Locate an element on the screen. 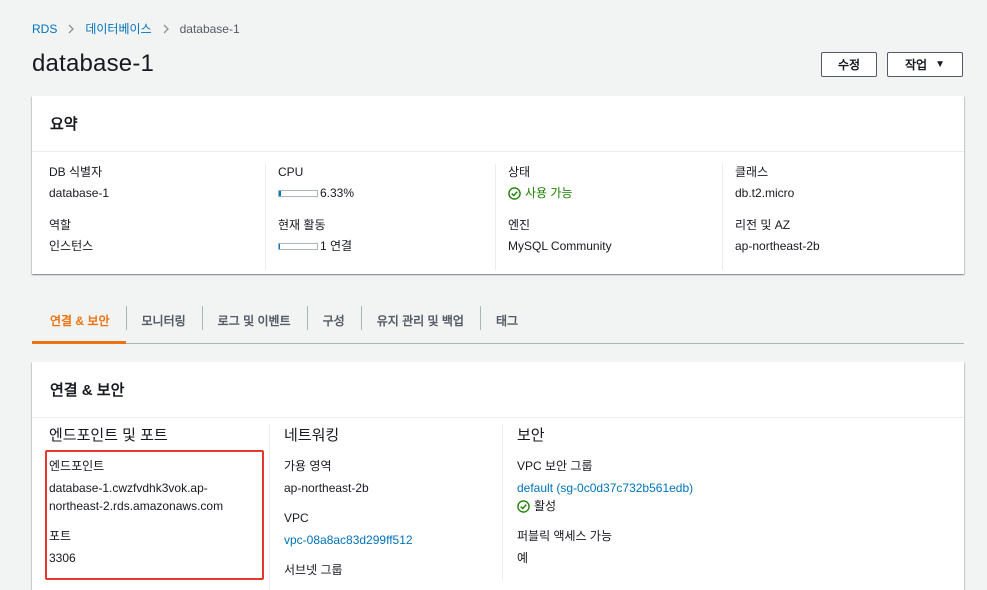  header-actions: 수정 작업 ▼ is located at coordinates (892, 64).